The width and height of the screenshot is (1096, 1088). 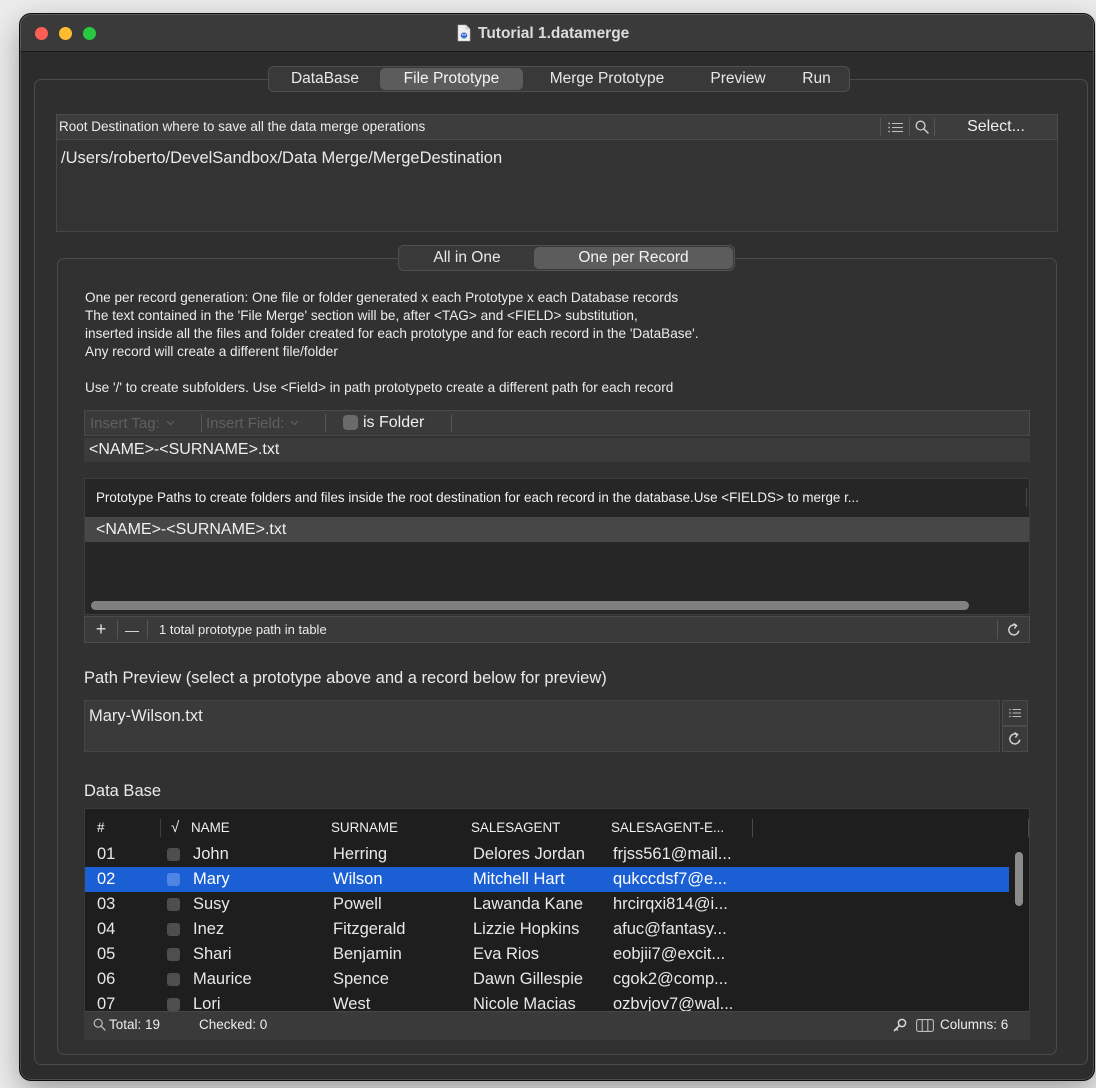 I want to click on columns-icon, so click(x=925, y=1028).